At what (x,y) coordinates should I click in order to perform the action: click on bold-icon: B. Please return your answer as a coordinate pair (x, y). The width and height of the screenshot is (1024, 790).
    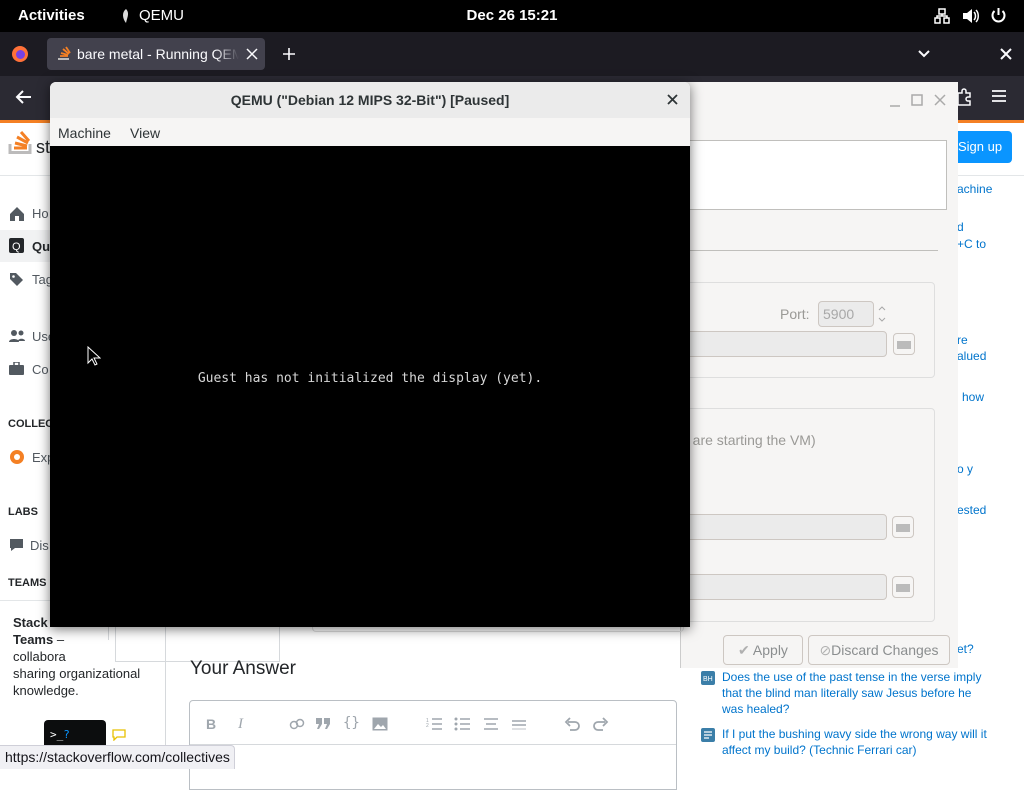
    Looking at the image, I should click on (211, 724).